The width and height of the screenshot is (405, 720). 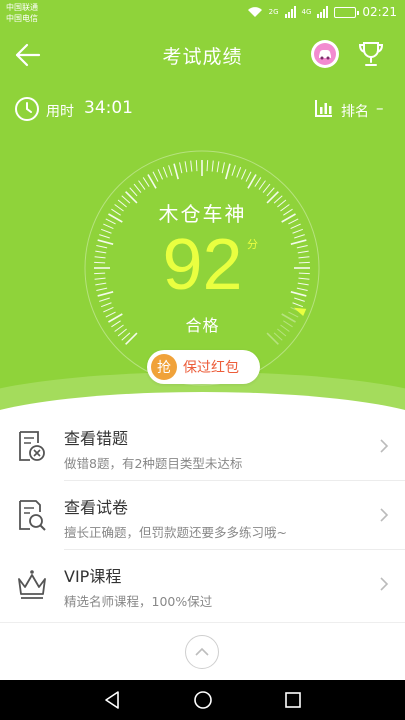 I want to click on list-item-subtitle: 擅长正确题，但罚款题还要多多练习哦~, so click(x=175, y=532).